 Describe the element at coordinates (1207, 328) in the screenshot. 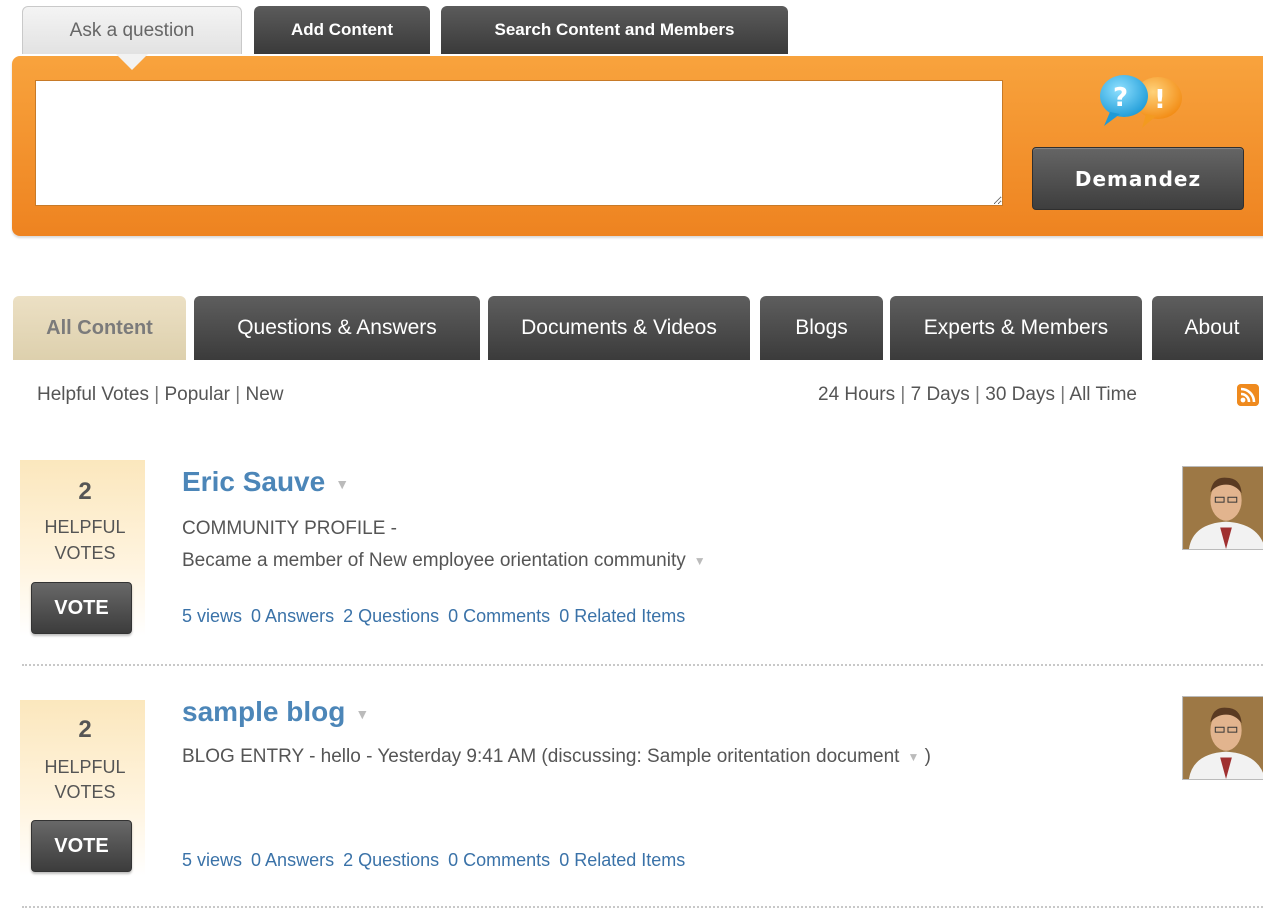

I see `tab-about: About` at that location.